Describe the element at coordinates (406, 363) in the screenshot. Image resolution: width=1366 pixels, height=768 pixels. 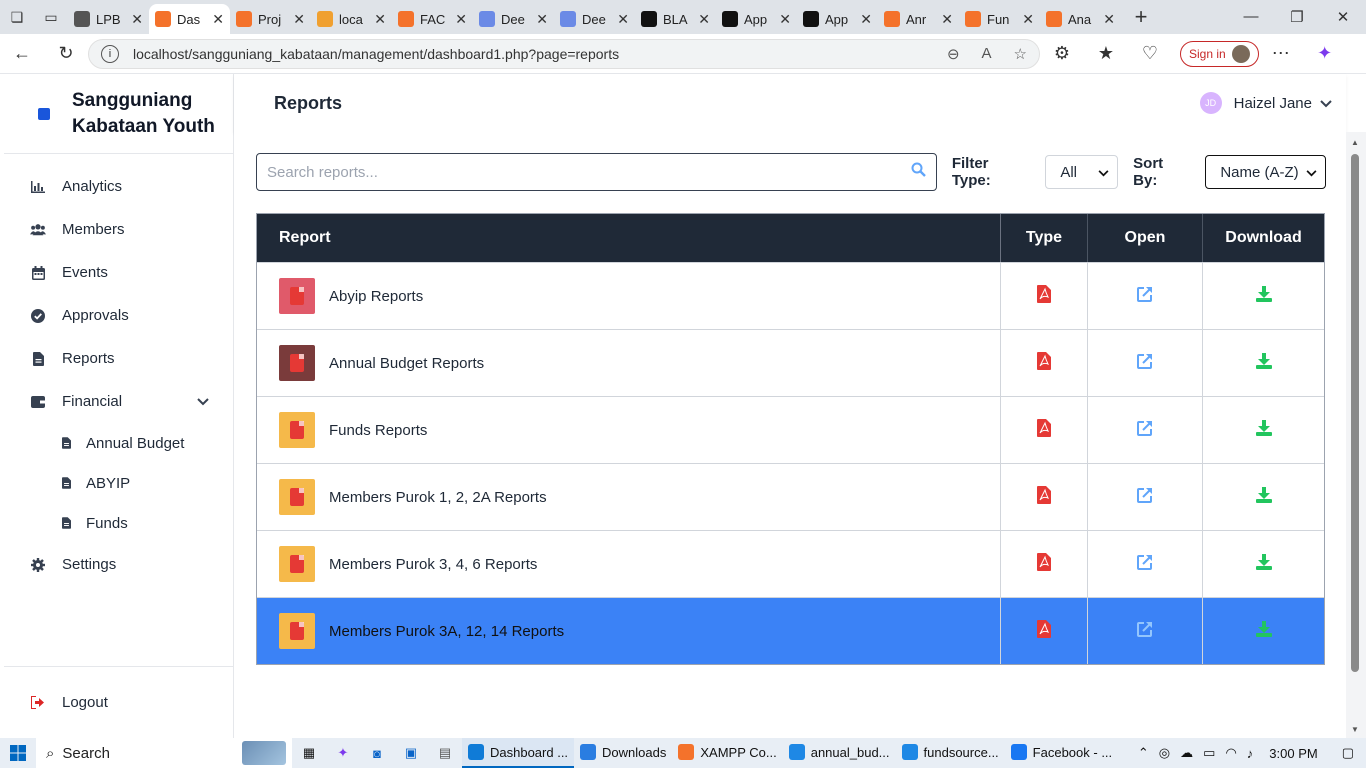
I see `report-name: Annual Budget Reports` at that location.